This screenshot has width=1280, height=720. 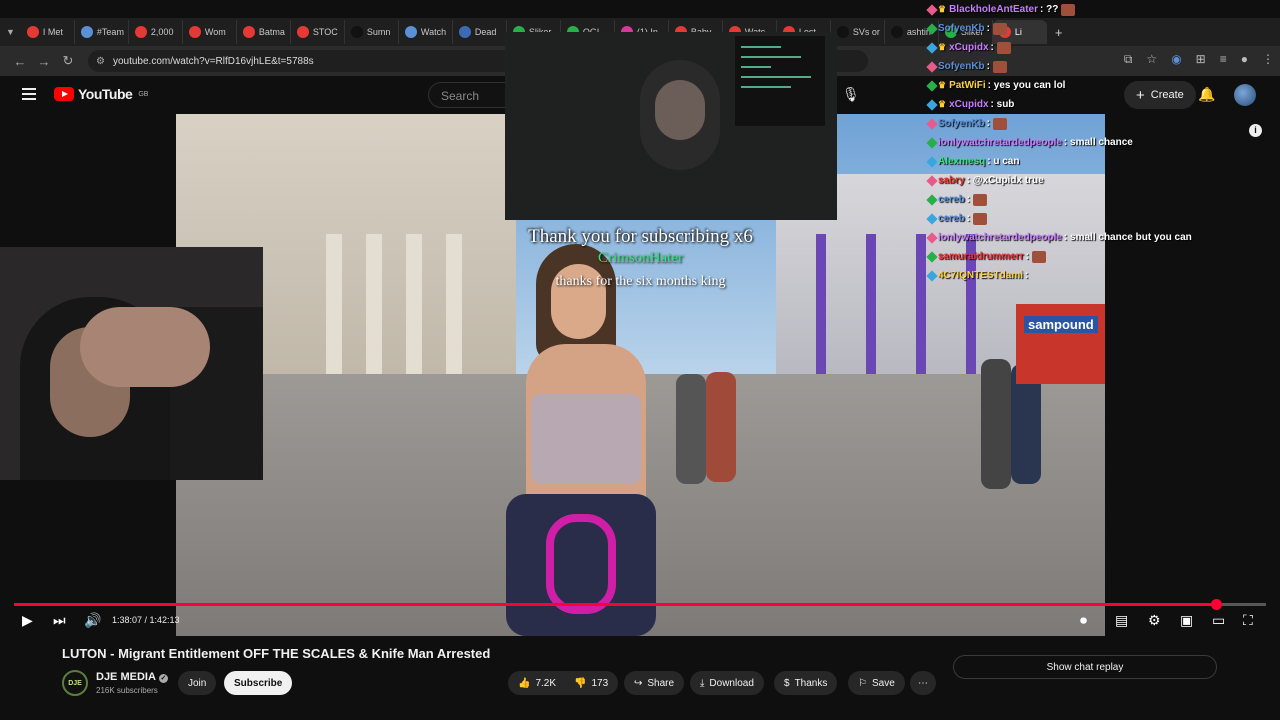 What do you see at coordinates (866, 32) in the screenshot?
I see `tab-label: SVs or` at bounding box center [866, 32].